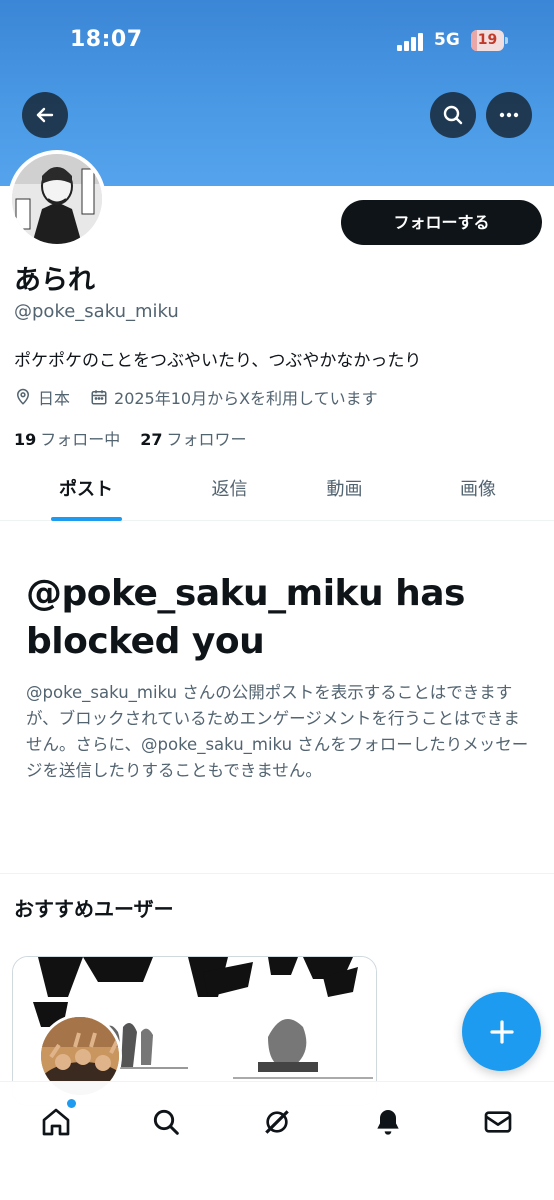 The width and height of the screenshot is (554, 1200). What do you see at coordinates (99, 397) in the screenshot?
I see `calendar-icon` at bounding box center [99, 397].